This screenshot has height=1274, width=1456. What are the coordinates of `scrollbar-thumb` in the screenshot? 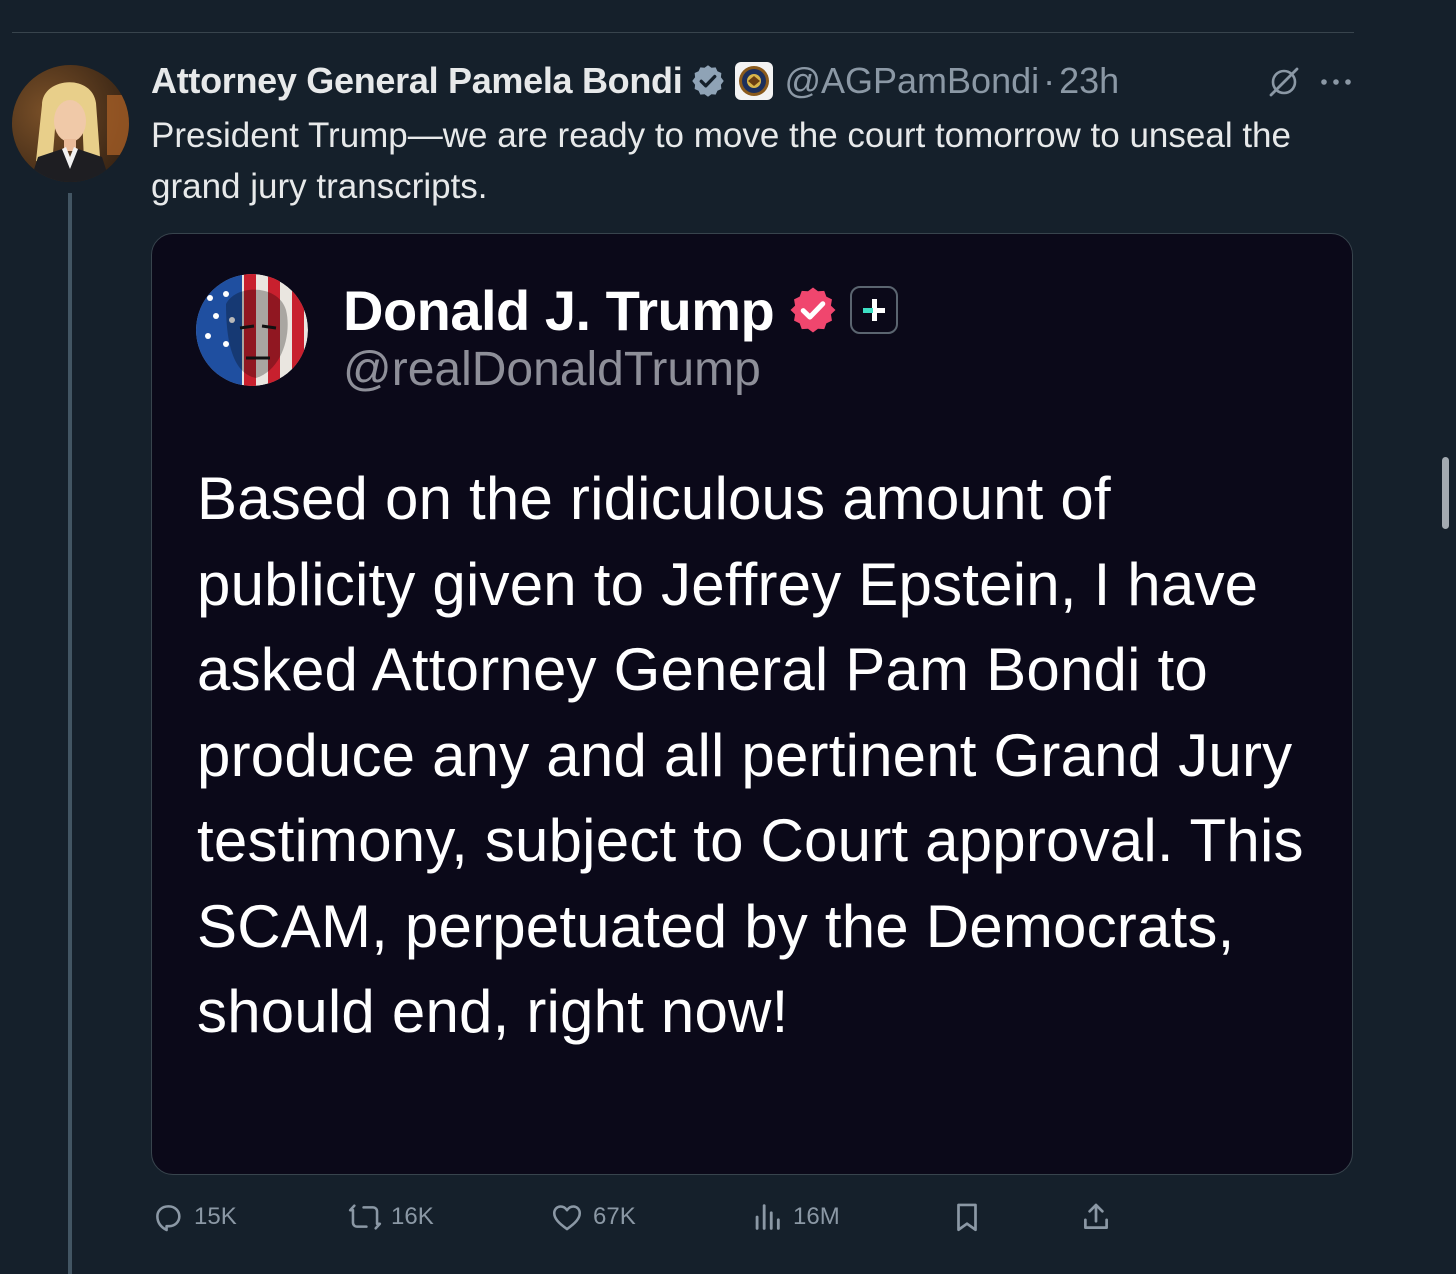 It's located at (1445, 493).